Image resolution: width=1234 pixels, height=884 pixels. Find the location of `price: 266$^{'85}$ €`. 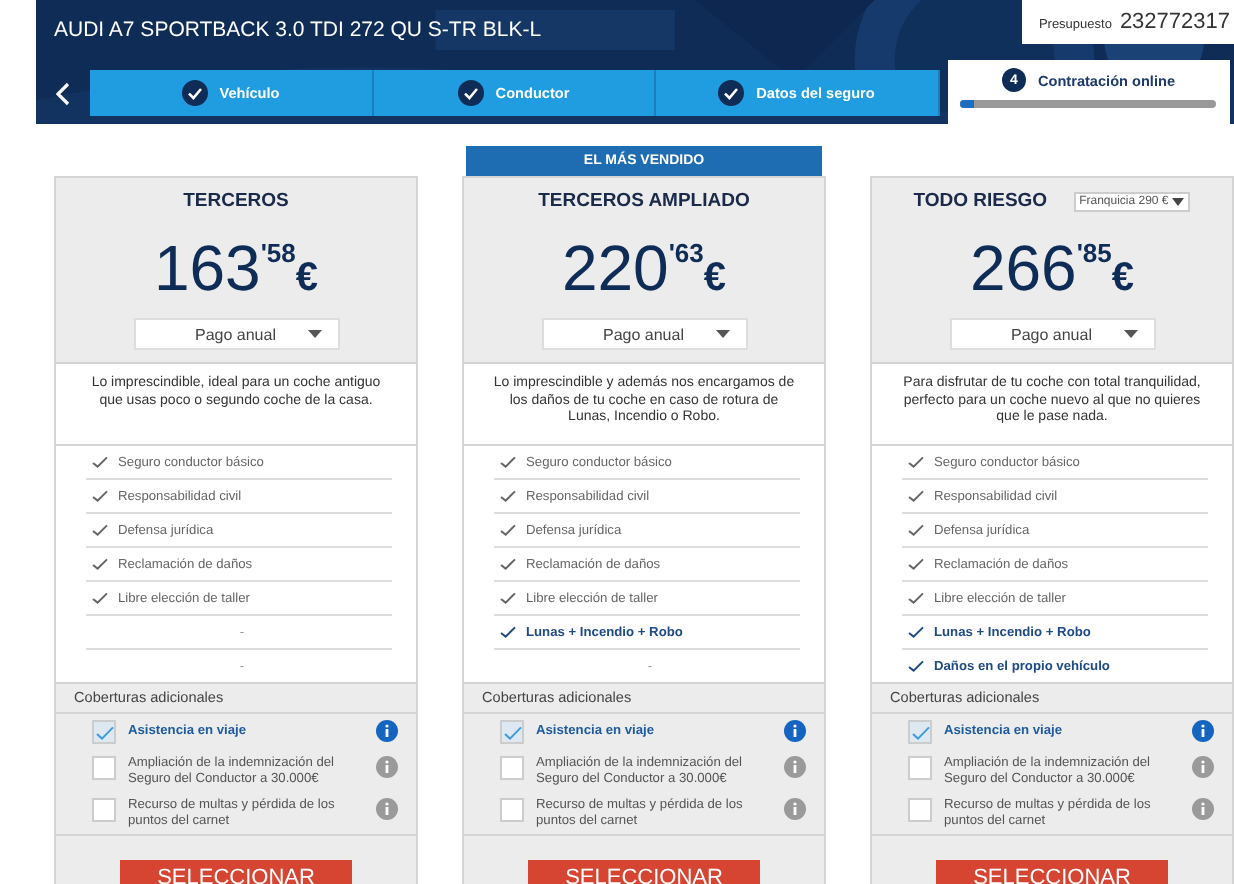

price: 266$^{'85}$ € is located at coordinates (1052, 269).